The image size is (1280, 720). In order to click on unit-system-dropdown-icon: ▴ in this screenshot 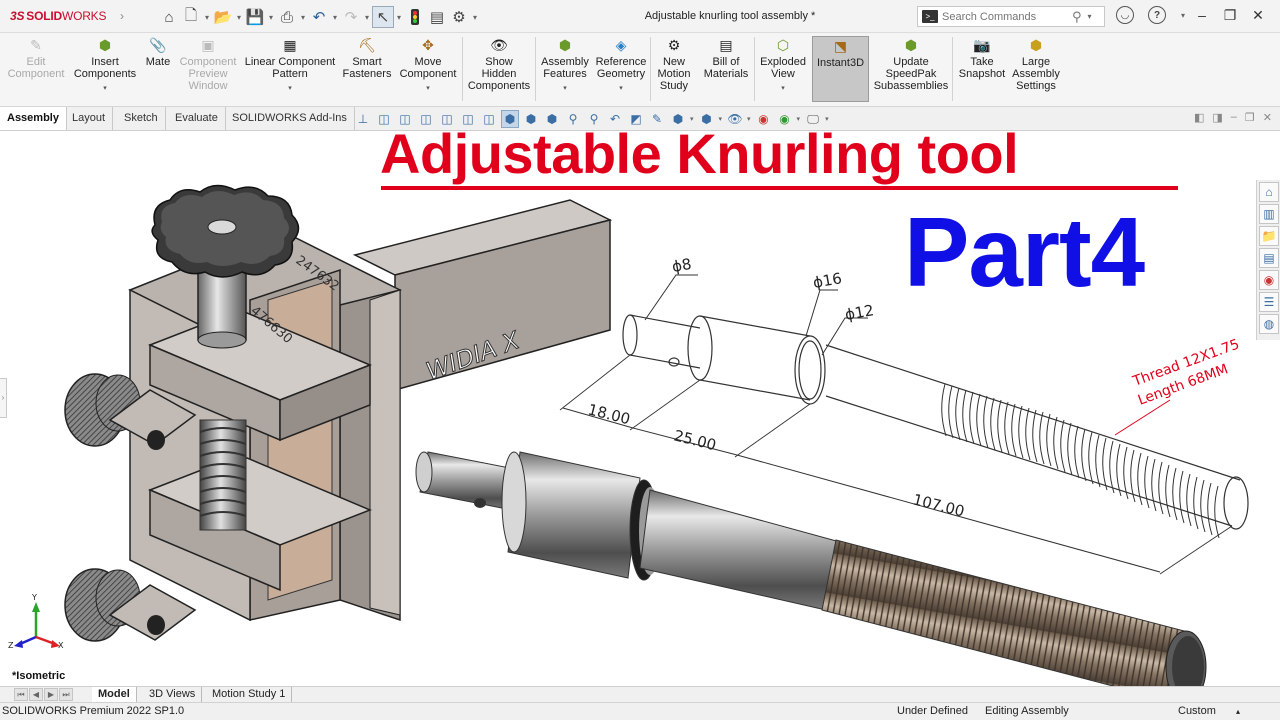, I will do `click(1238, 711)`.